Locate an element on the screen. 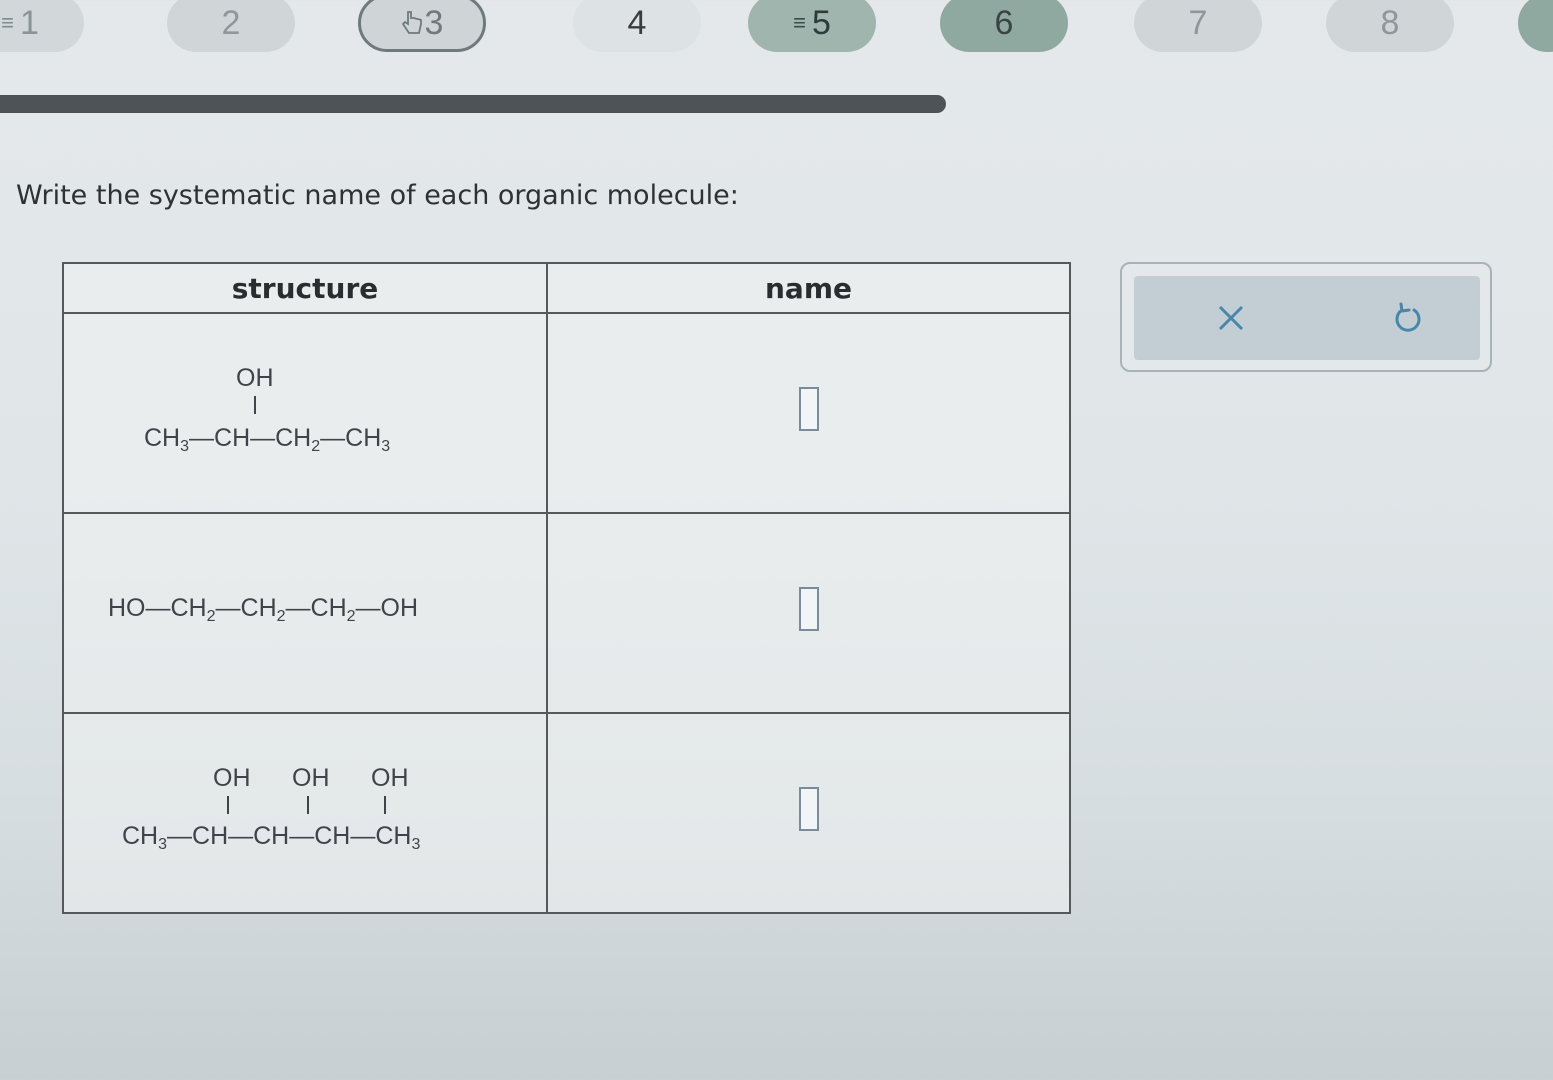  structure-cell-1: OH CH3—CH—CH2—CH3 is located at coordinates (305, 413).